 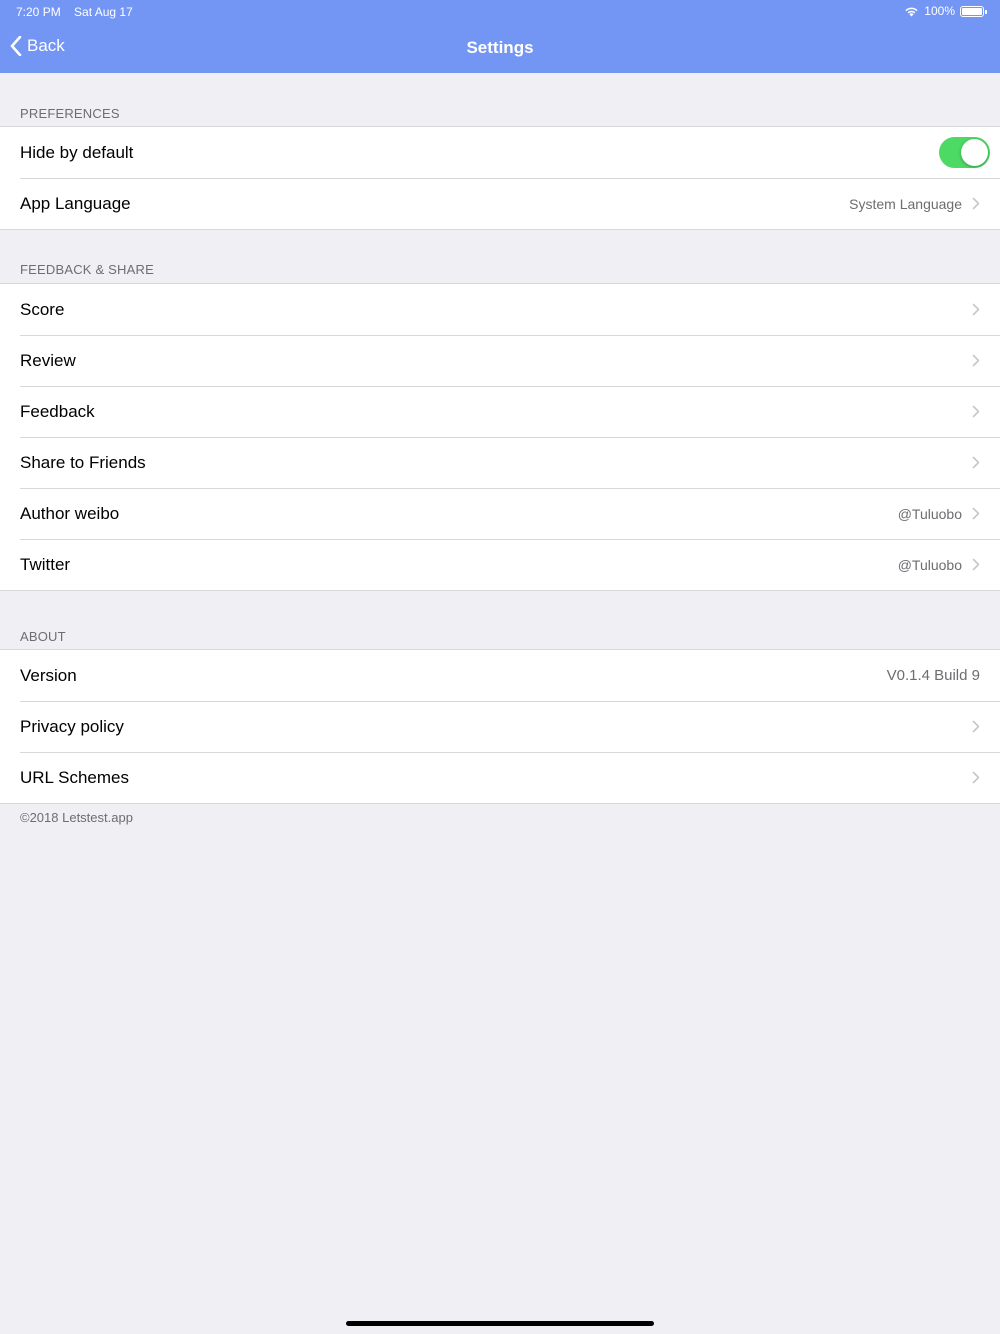 I want to click on copyright-footer: ©2018 Letstest.app, so click(x=76, y=817).